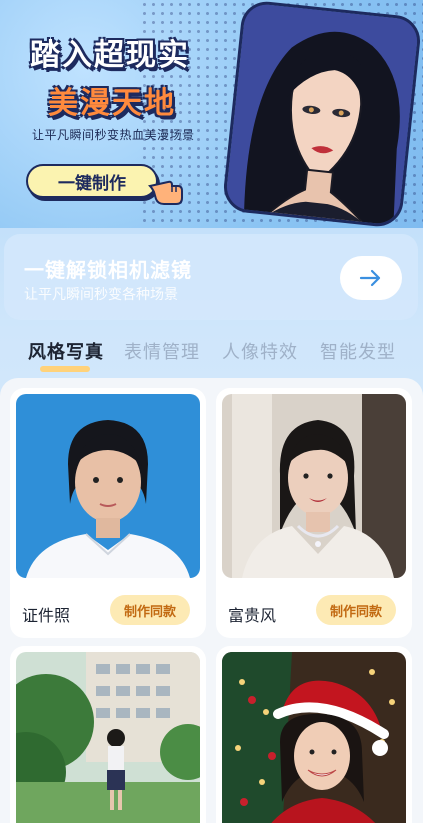 Image resolution: width=423 pixels, height=823 pixels. Describe the element at coordinates (322, 114) in the screenshot. I see `comic-portrait-image` at that location.